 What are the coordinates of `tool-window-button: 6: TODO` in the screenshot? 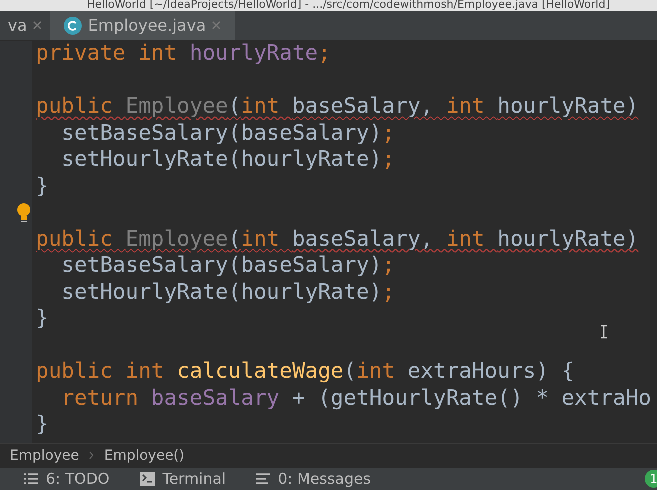 It's located at (67, 479).